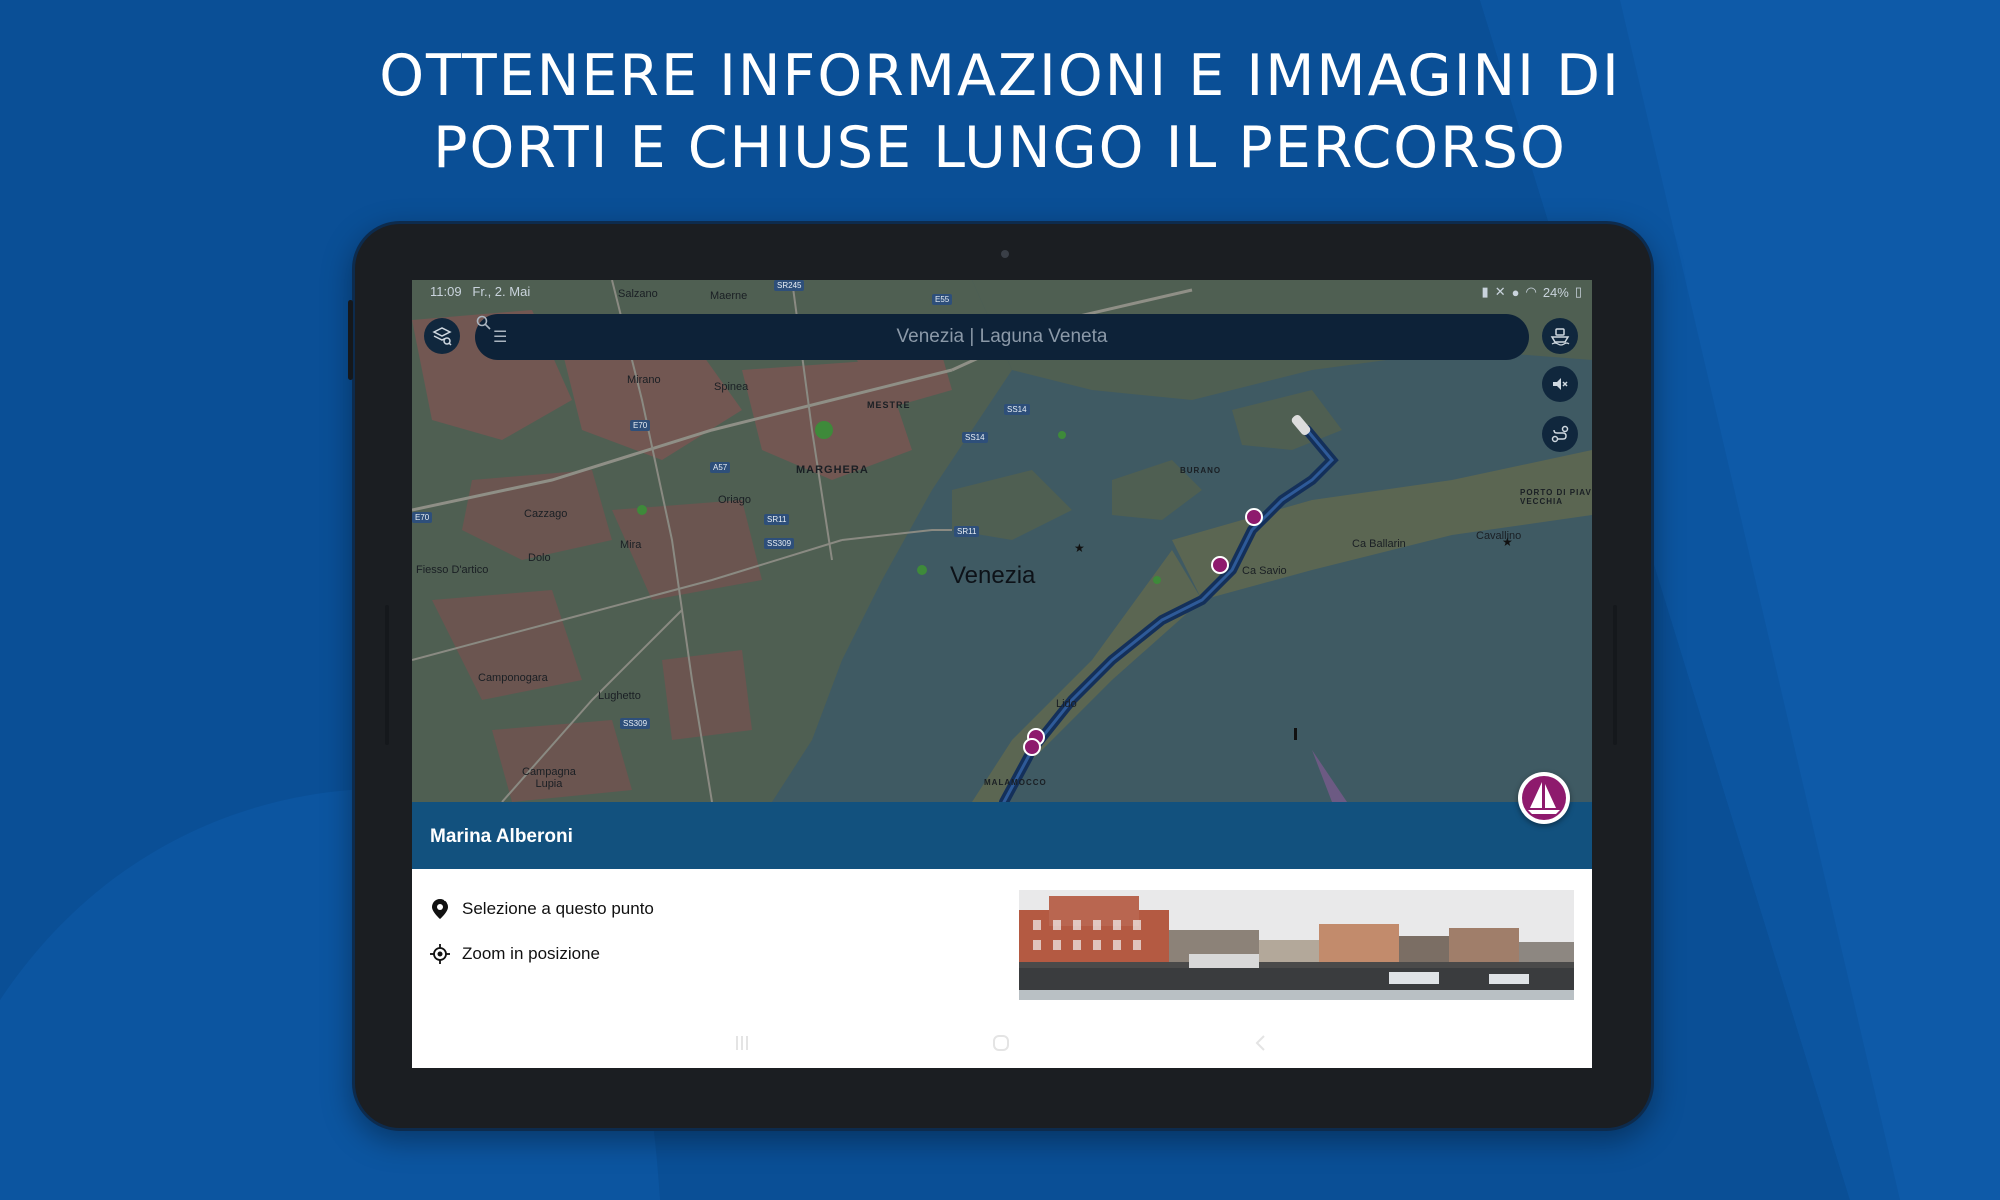 Image resolution: width=2000 pixels, height=1200 pixels. I want to click on mute-status-icon: ✕, so click(1500, 291).